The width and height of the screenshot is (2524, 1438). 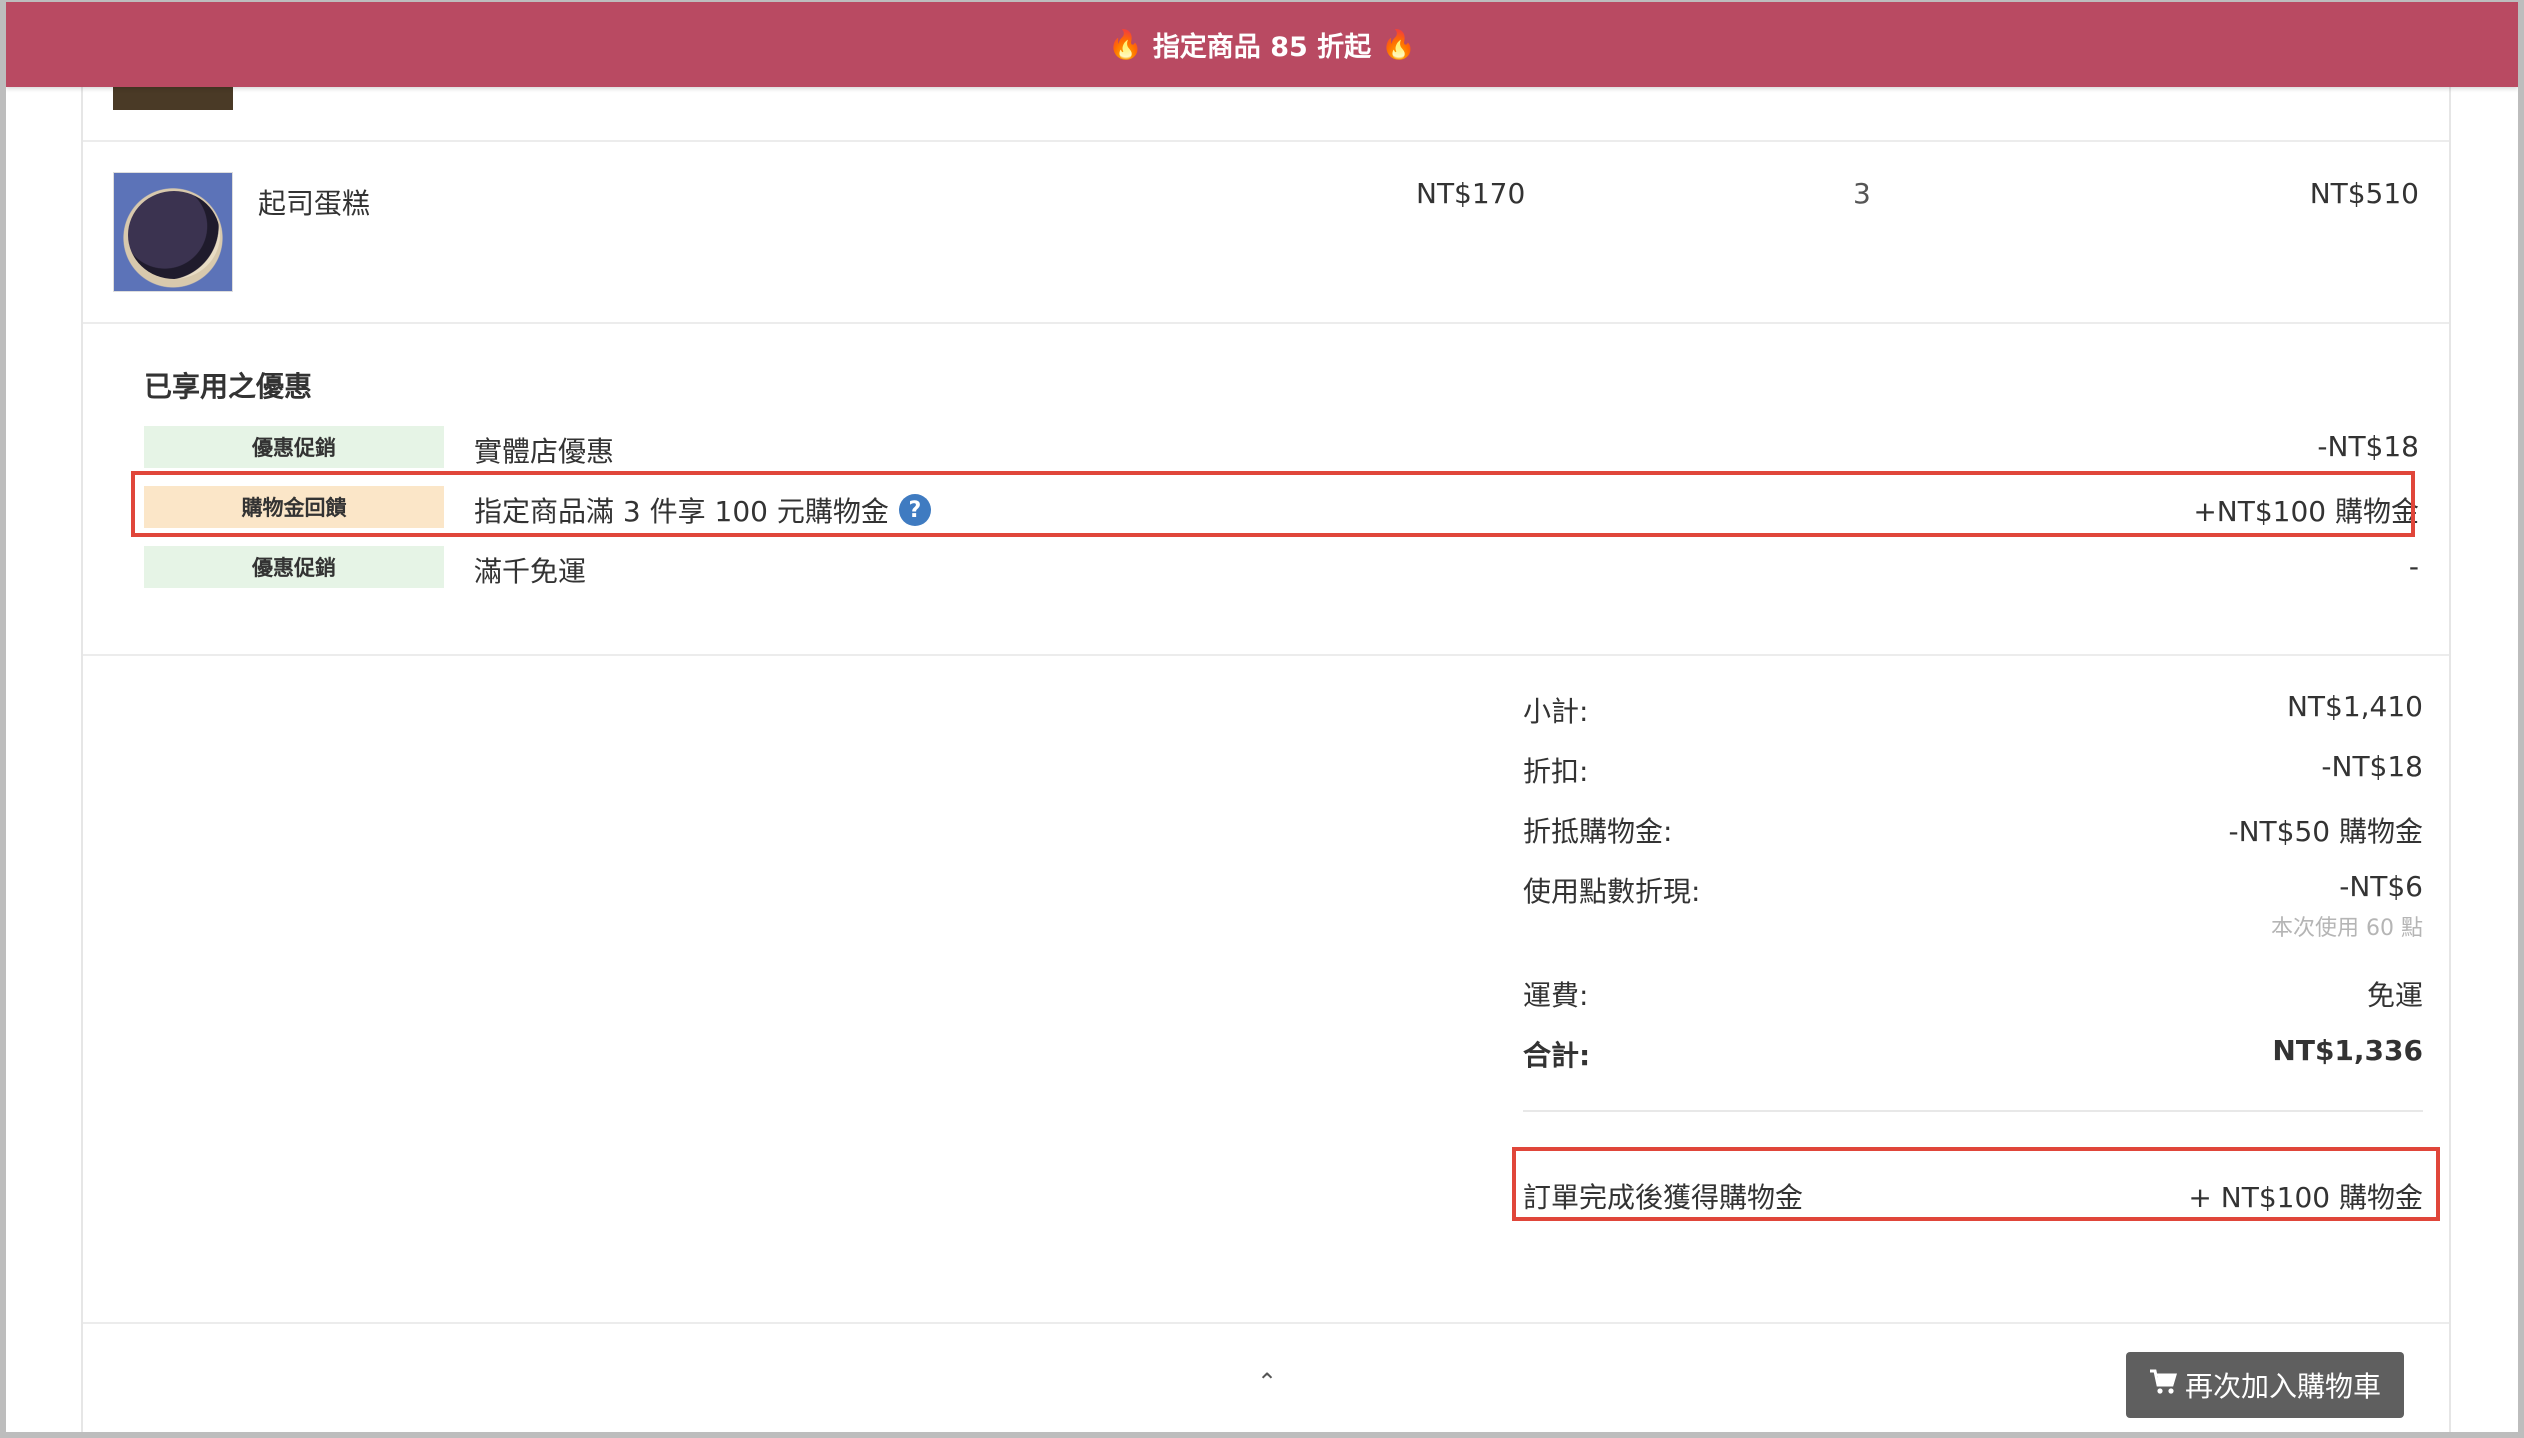 What do you see at coordinates (1973, 1111) in the screenshot?
I see `summary-divider` at bounding box center [1973, 1111].